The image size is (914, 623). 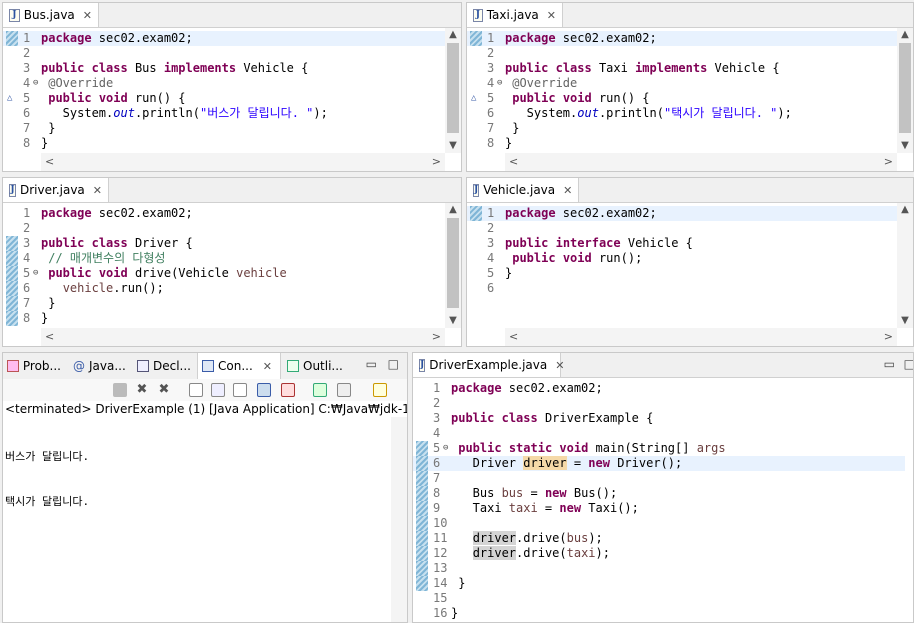 What do you see at coordinates (682, 113) in the screenshot?
I see `code-line: 6 System.out.println("택시가 달립니다. ");` at bounding box center [682, 113].